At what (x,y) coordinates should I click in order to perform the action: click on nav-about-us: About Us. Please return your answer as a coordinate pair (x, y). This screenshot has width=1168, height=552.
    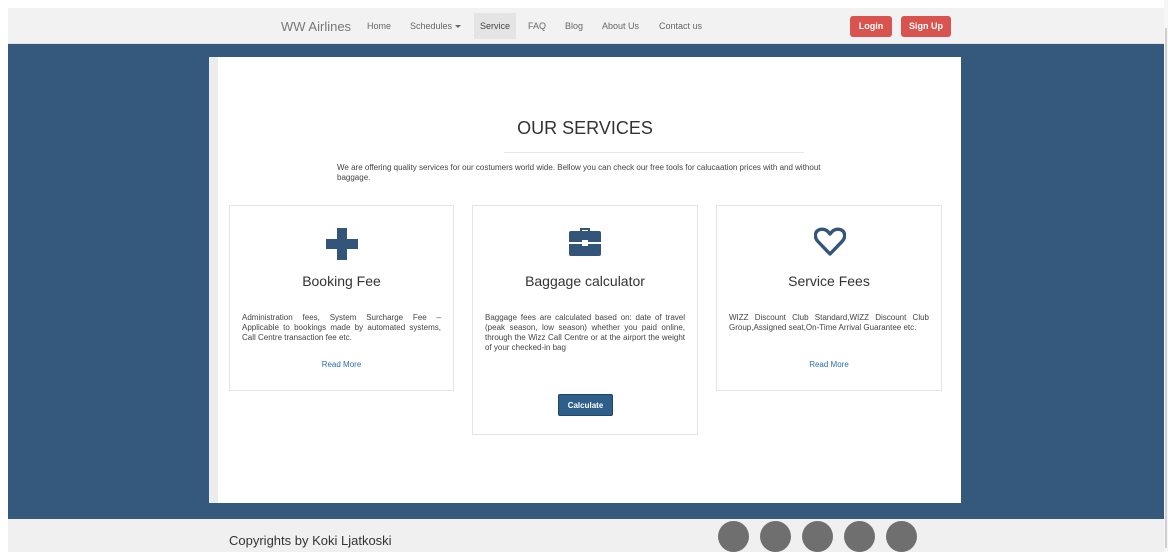
    Looking at the image, I should click on (620, 26).